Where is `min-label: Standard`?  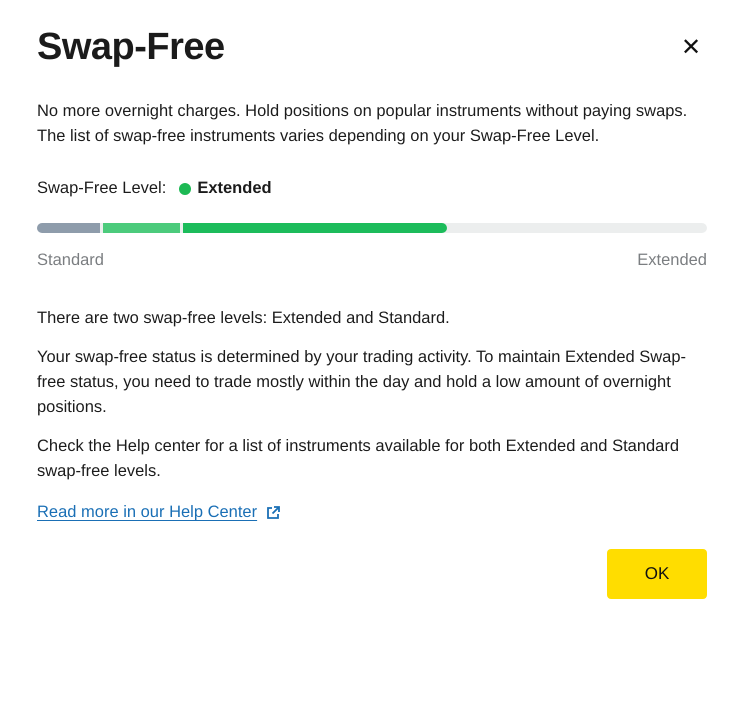 min-label: Standard is located at coordinates (70, 260).